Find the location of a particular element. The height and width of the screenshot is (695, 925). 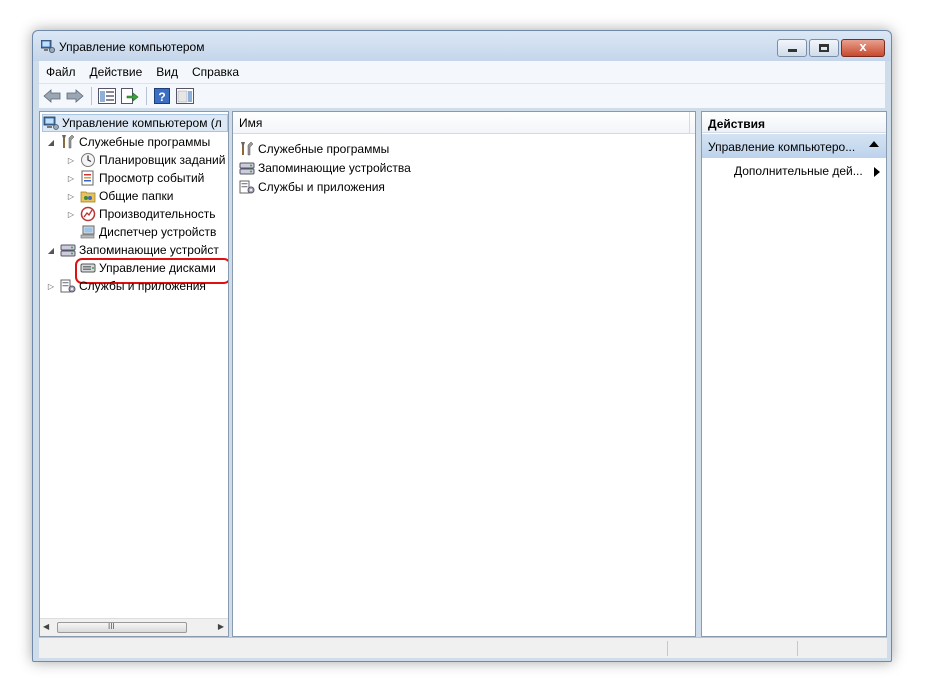

minimize-icon is located at coordinates (792, 50).